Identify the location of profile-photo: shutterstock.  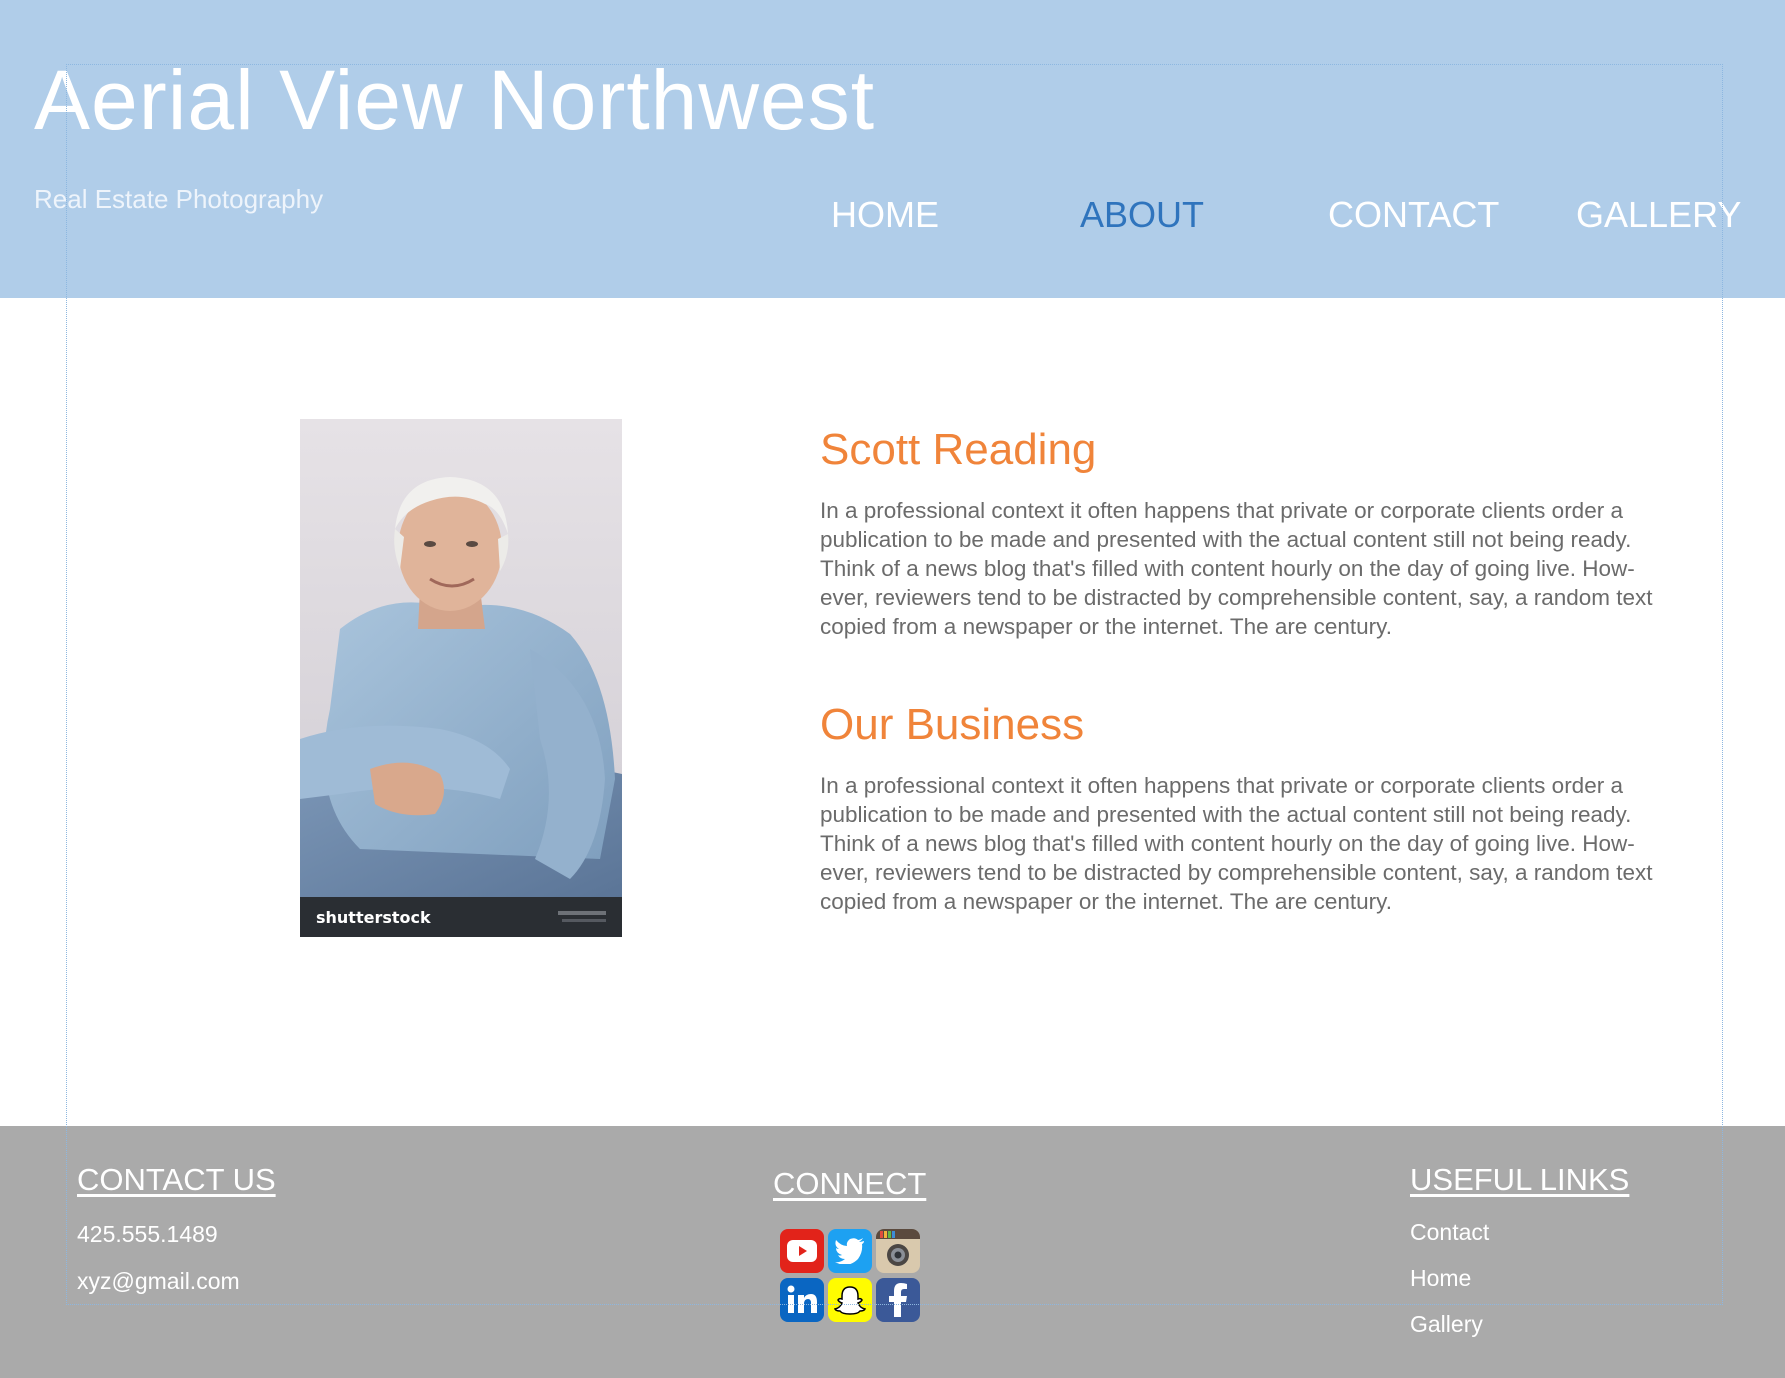
(461, 678).